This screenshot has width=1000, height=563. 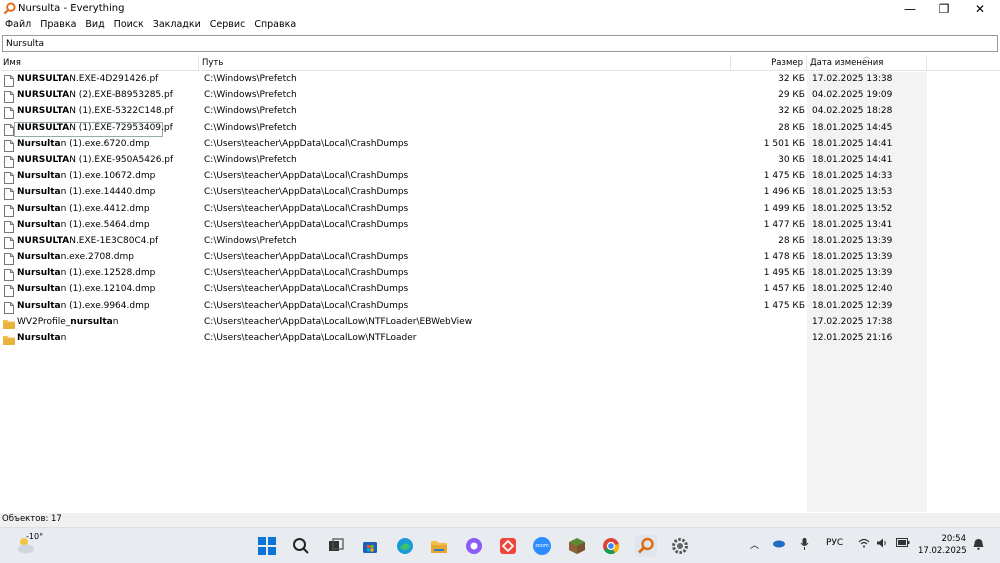 I want to click on menu-edit: Правка, so click(x=58, y=26).